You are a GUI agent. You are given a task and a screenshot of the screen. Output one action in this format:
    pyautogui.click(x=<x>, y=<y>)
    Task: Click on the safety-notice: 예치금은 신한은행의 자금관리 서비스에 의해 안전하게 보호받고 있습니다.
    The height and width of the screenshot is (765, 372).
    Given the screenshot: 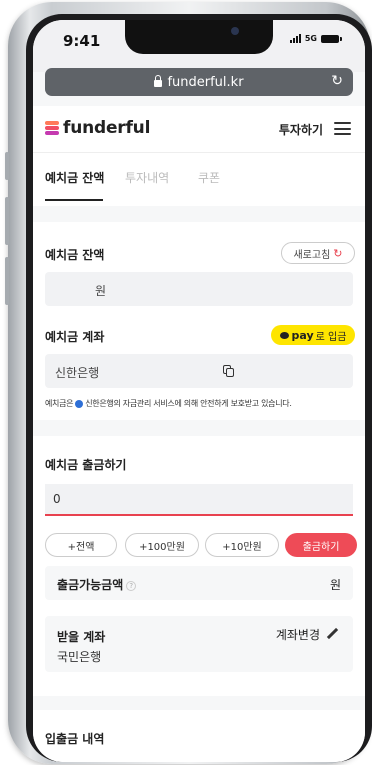 What is the action you would take?
    pyautogui.click(x=168, y=403)
    